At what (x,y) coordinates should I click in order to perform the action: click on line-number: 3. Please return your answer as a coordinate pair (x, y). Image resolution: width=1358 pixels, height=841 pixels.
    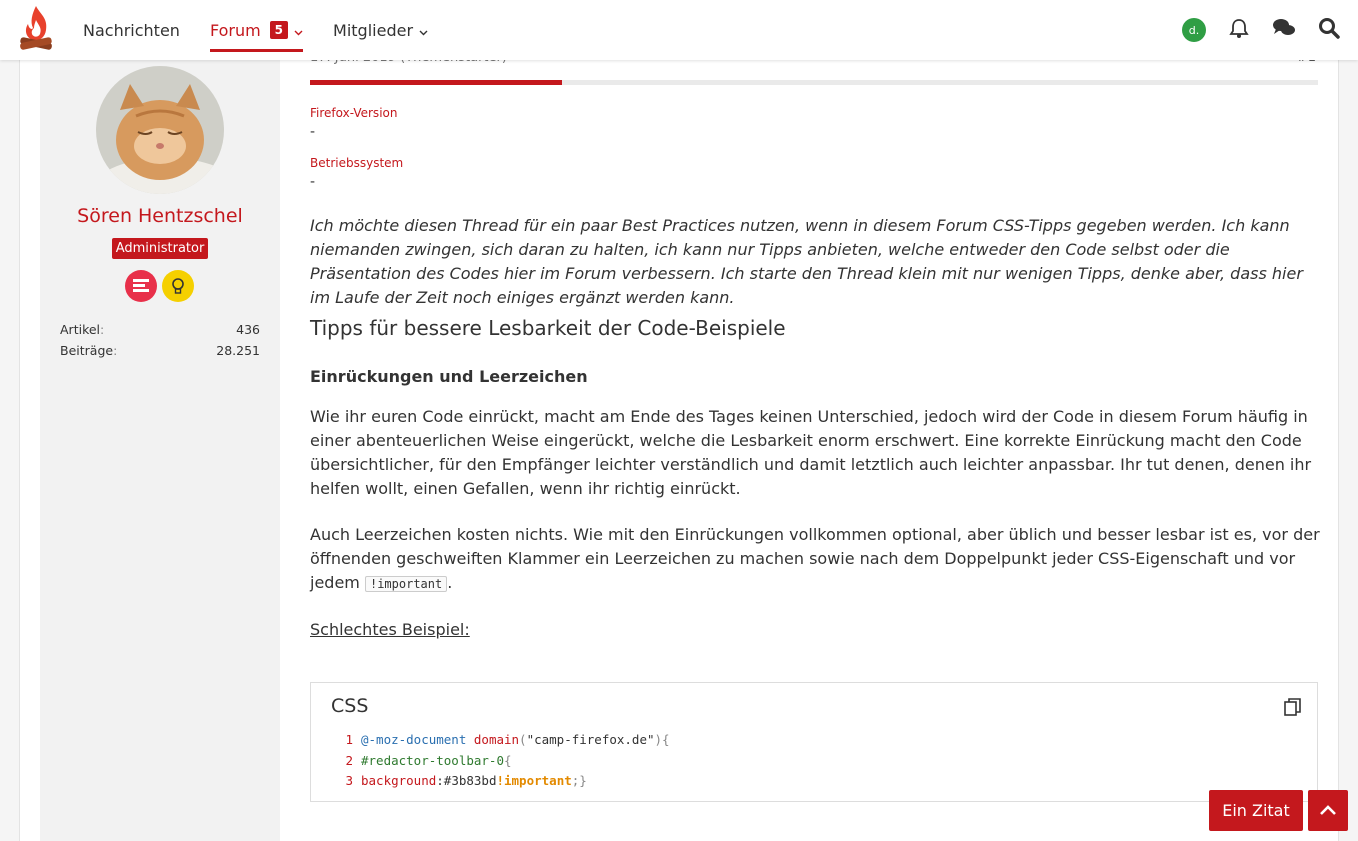
    Looking at the image, I should click on (349, 780).